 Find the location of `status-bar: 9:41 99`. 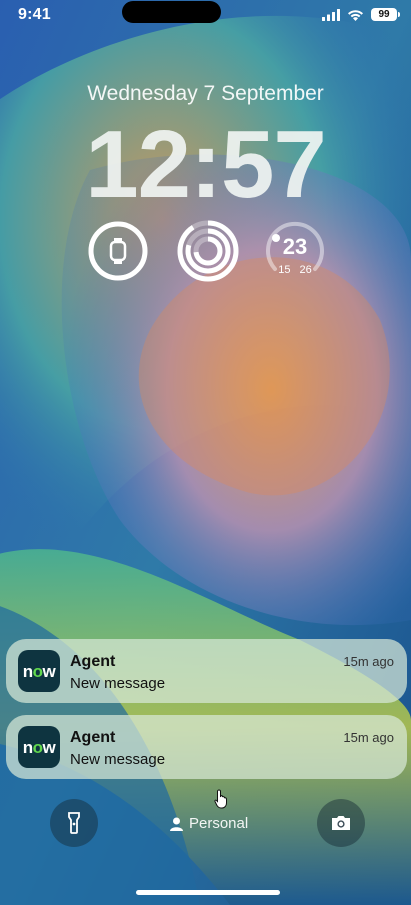

status-bar: 9:41 99 is located at coordinates (205, 17).